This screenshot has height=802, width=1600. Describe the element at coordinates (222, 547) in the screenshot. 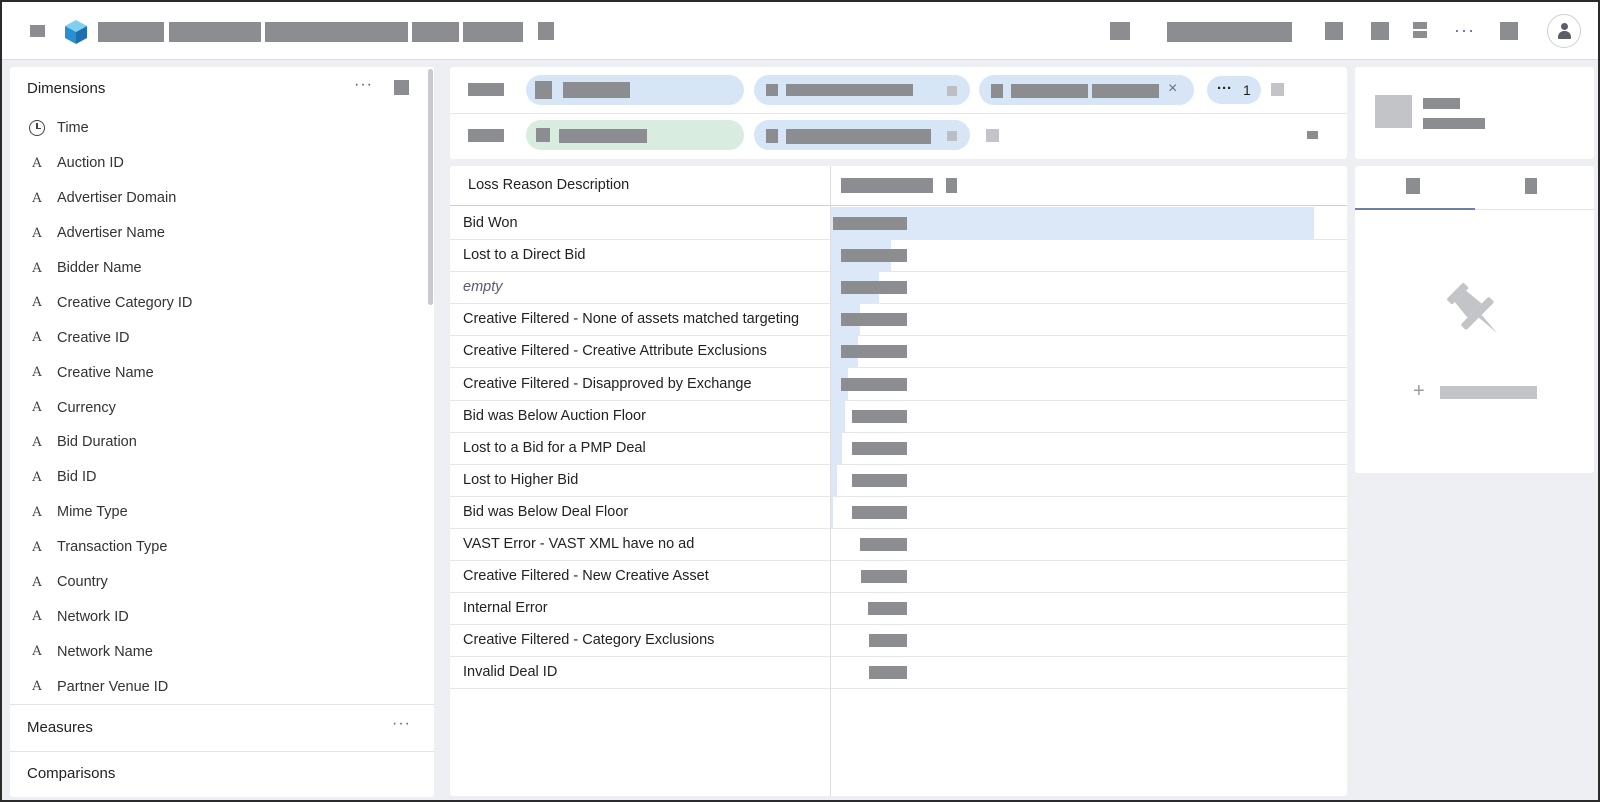

I see `dimension-item: A Transaction Type` at that location.